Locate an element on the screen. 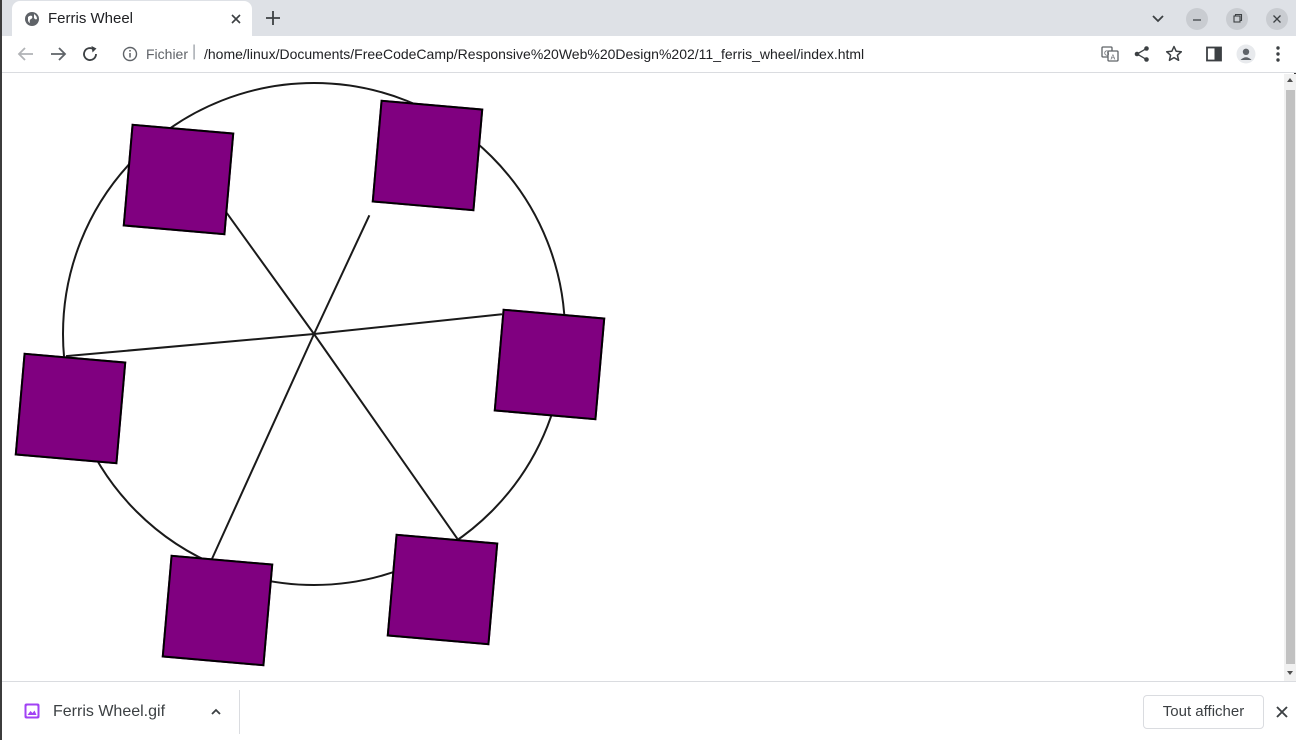  vertical-scrollbar is located at coordinates (1290, 377).